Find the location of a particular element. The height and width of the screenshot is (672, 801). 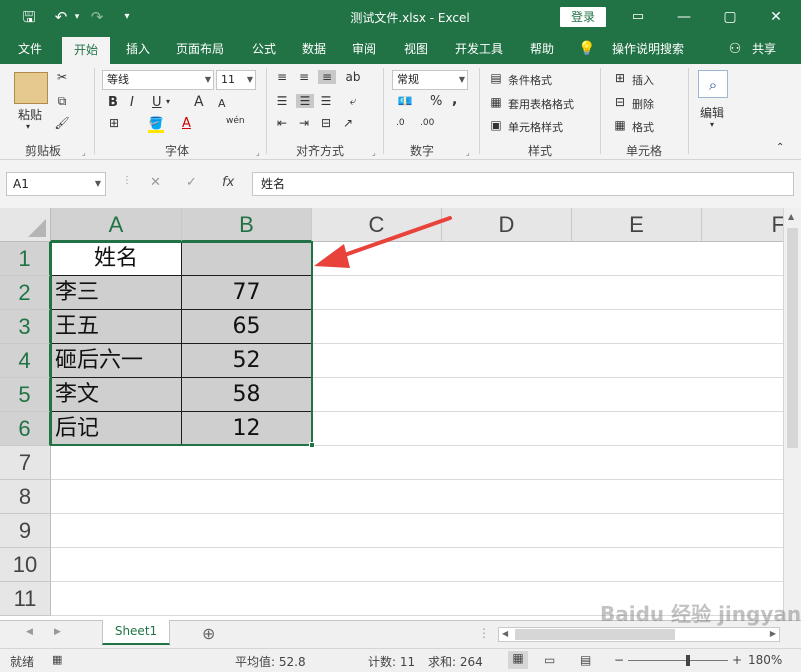

normal-view-icon: ▦ is located at coordinates (518, 660).